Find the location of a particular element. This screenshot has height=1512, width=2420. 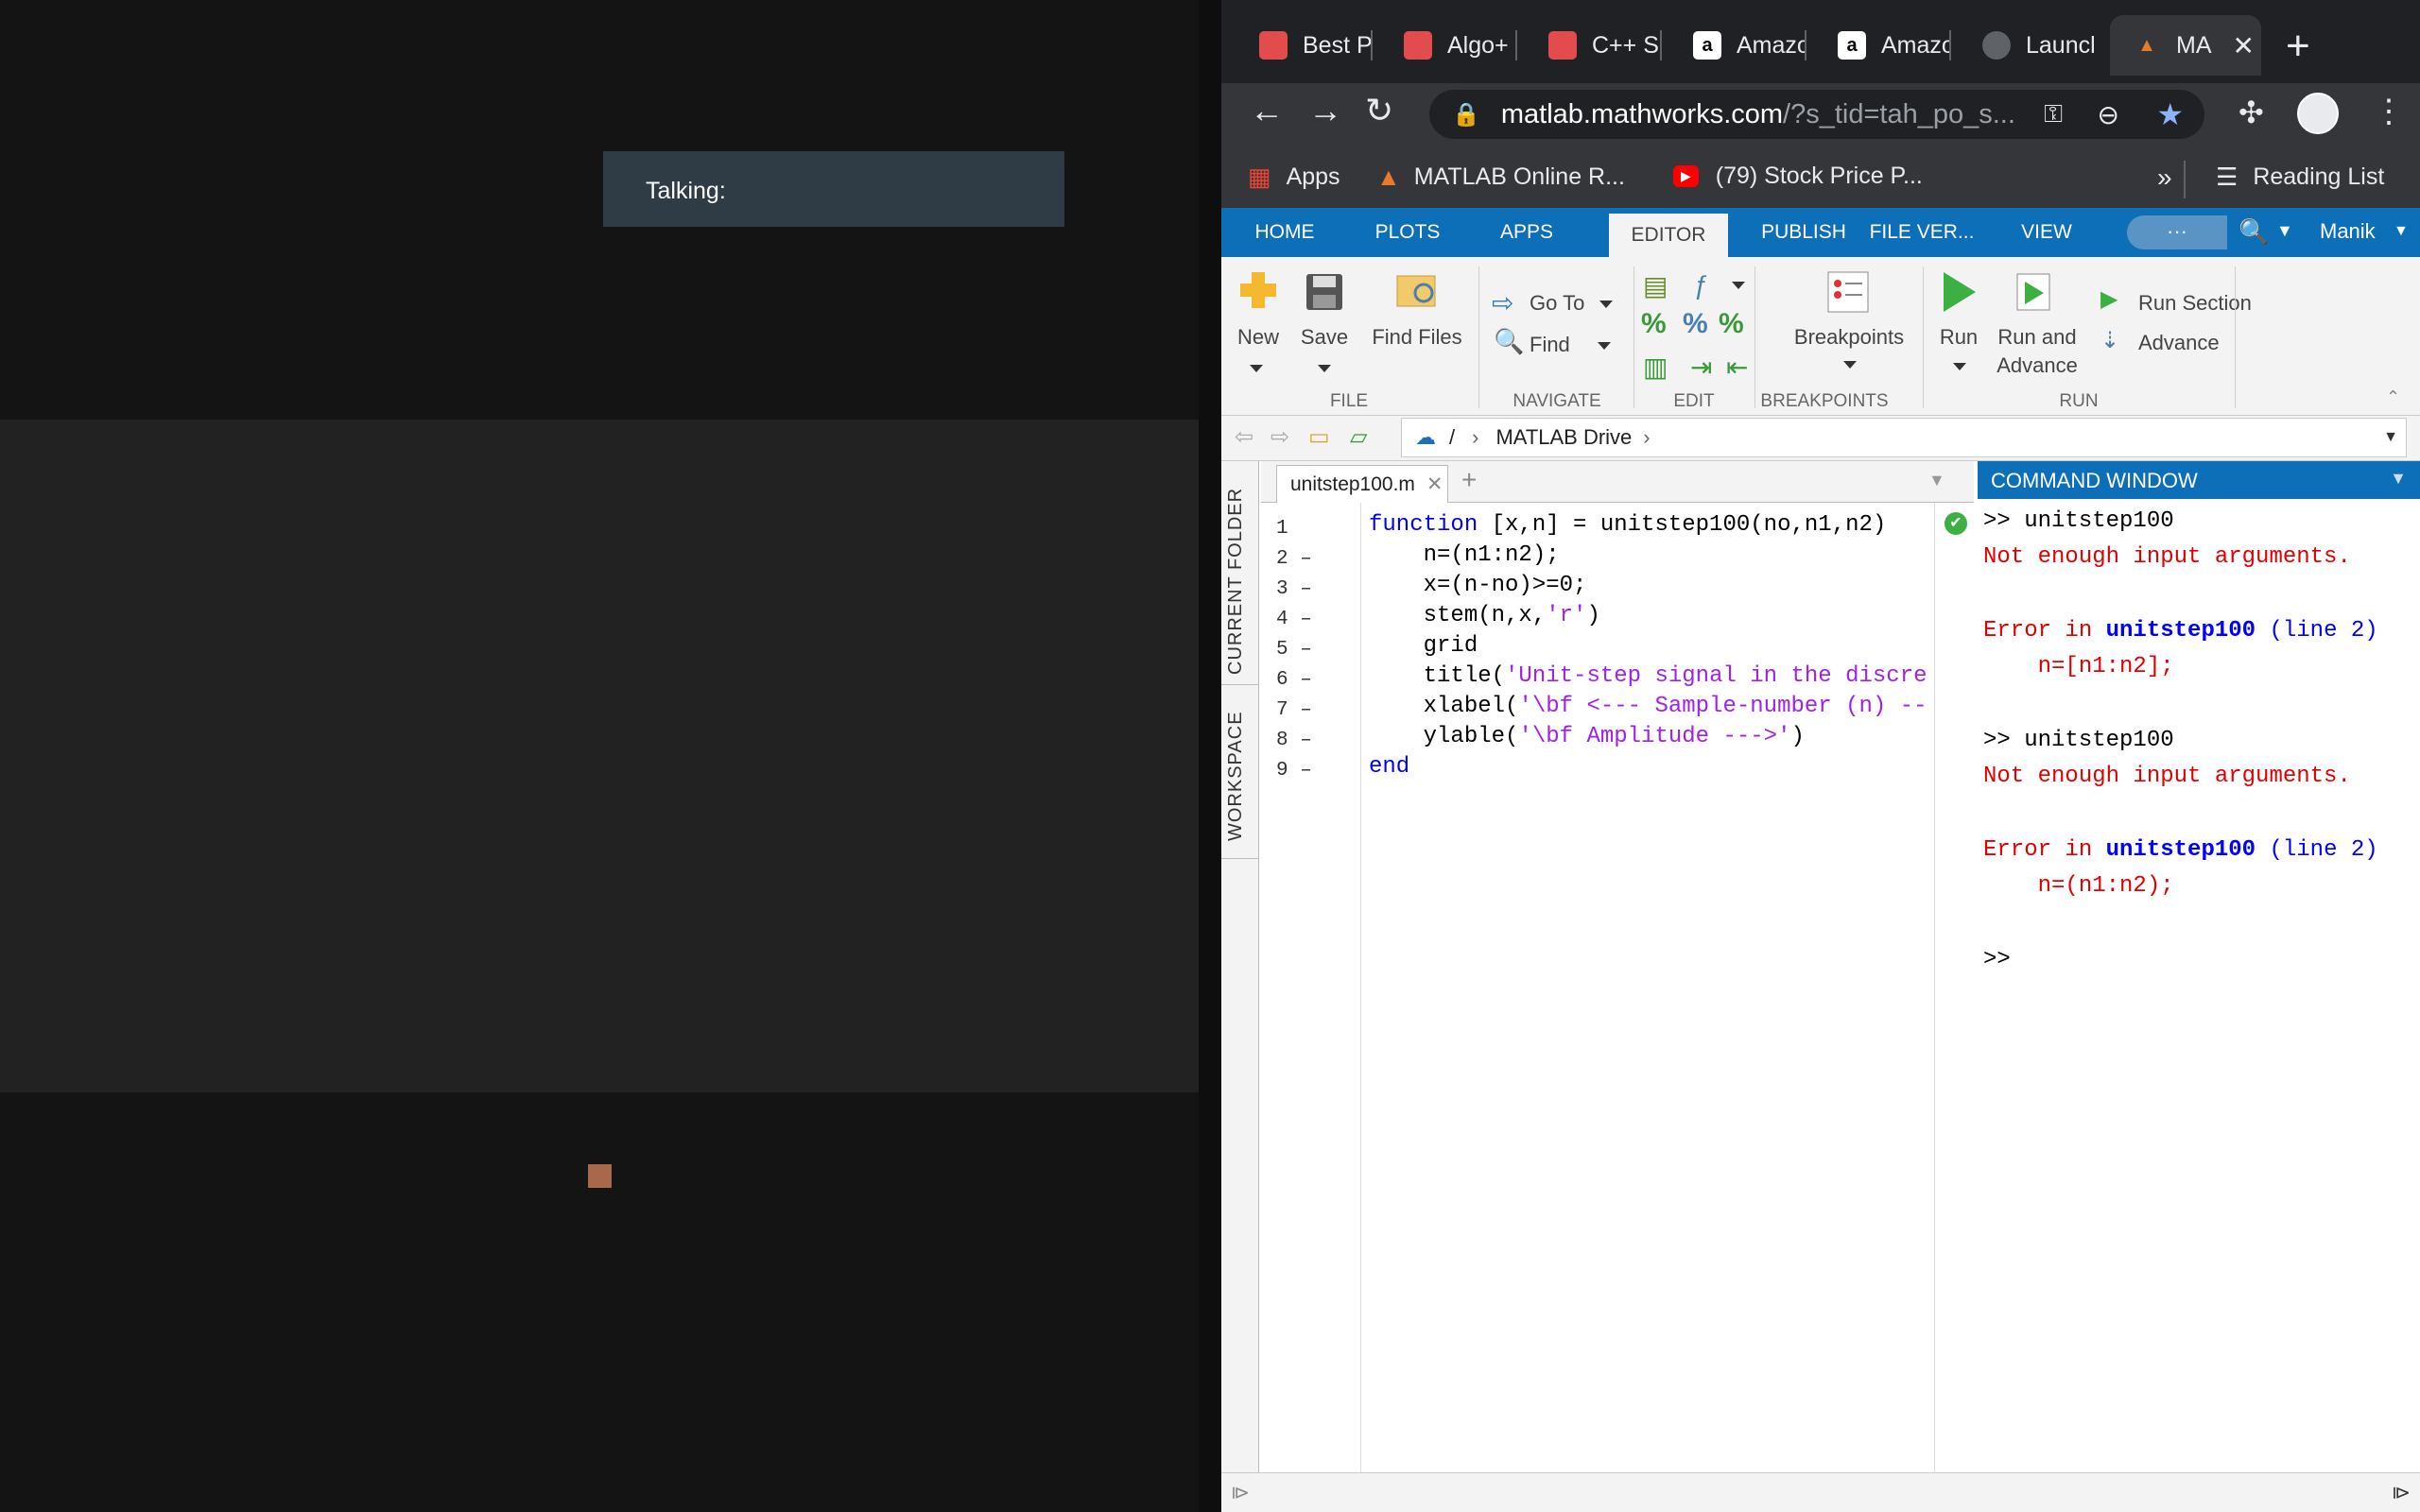

fx-icon: ƒ is located at coordinates (1701, 285).